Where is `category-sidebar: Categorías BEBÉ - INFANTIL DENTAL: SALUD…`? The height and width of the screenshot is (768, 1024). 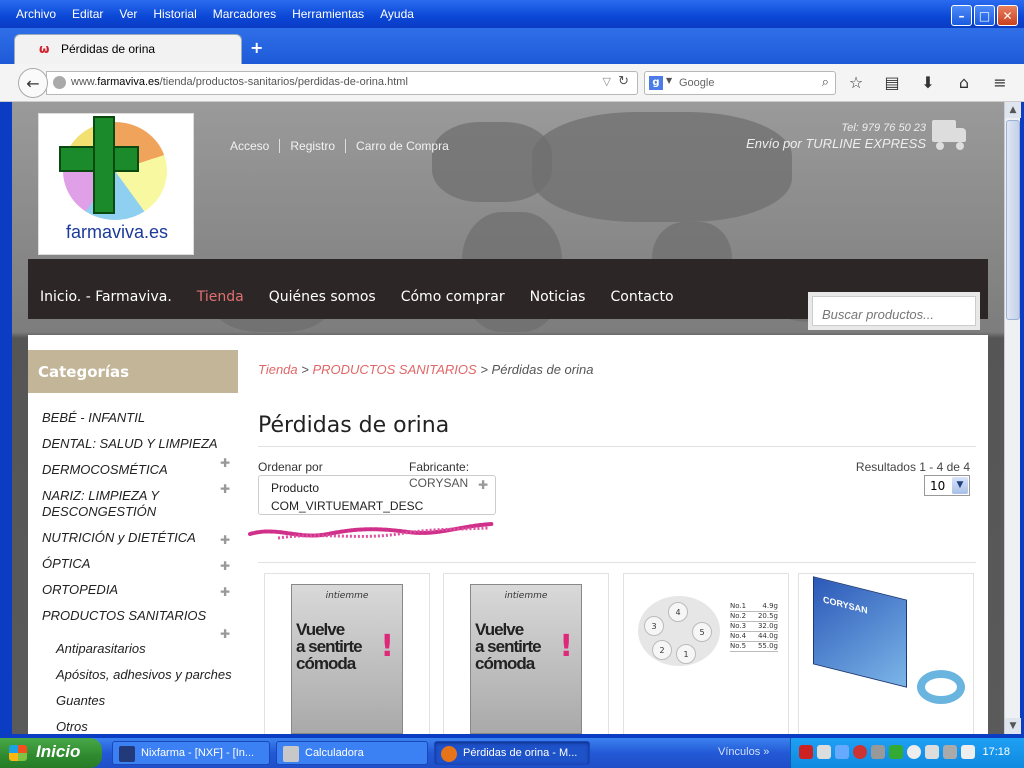
category-sidebar: Categorías BEBÉ - INFANTIL DENTAL: SALUD… is located at coordinates (133, 542).